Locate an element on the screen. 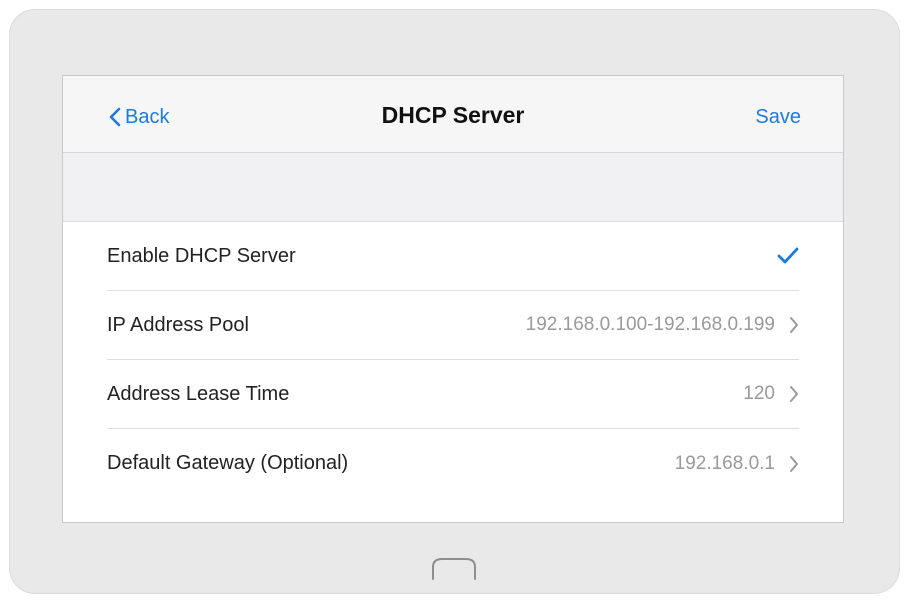  row-value: 192.168.0.100-192.168.0.199 is located at coordinates (650, 324).